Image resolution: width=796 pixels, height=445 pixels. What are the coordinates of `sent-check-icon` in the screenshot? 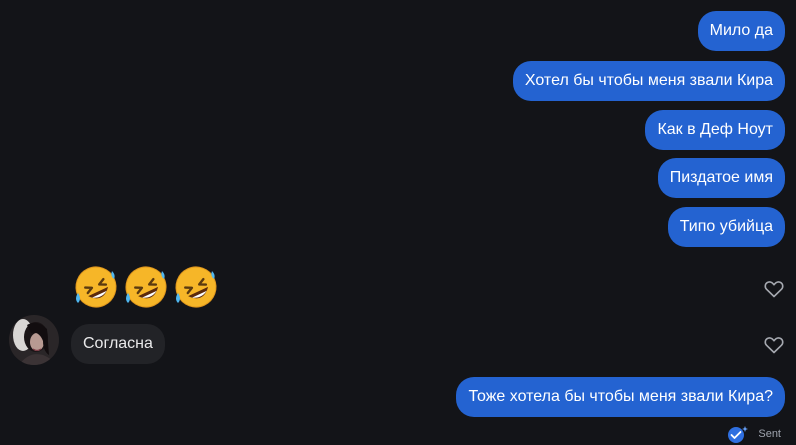 It's located at (738, 434).